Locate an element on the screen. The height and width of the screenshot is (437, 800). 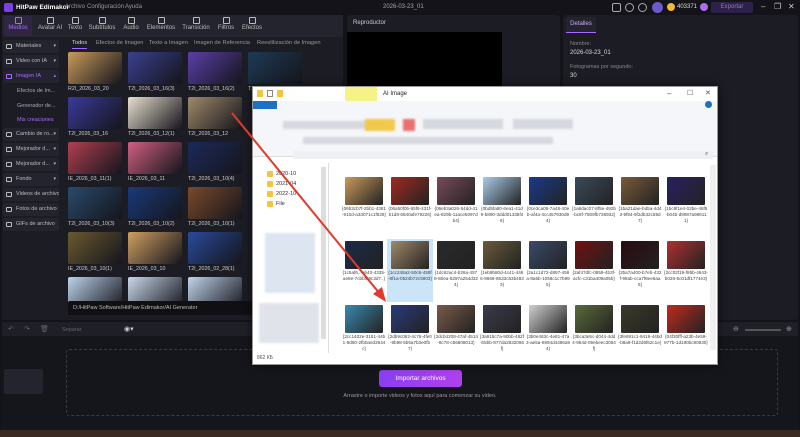
close-icon: ✕ is located at coordinates (791, 6).